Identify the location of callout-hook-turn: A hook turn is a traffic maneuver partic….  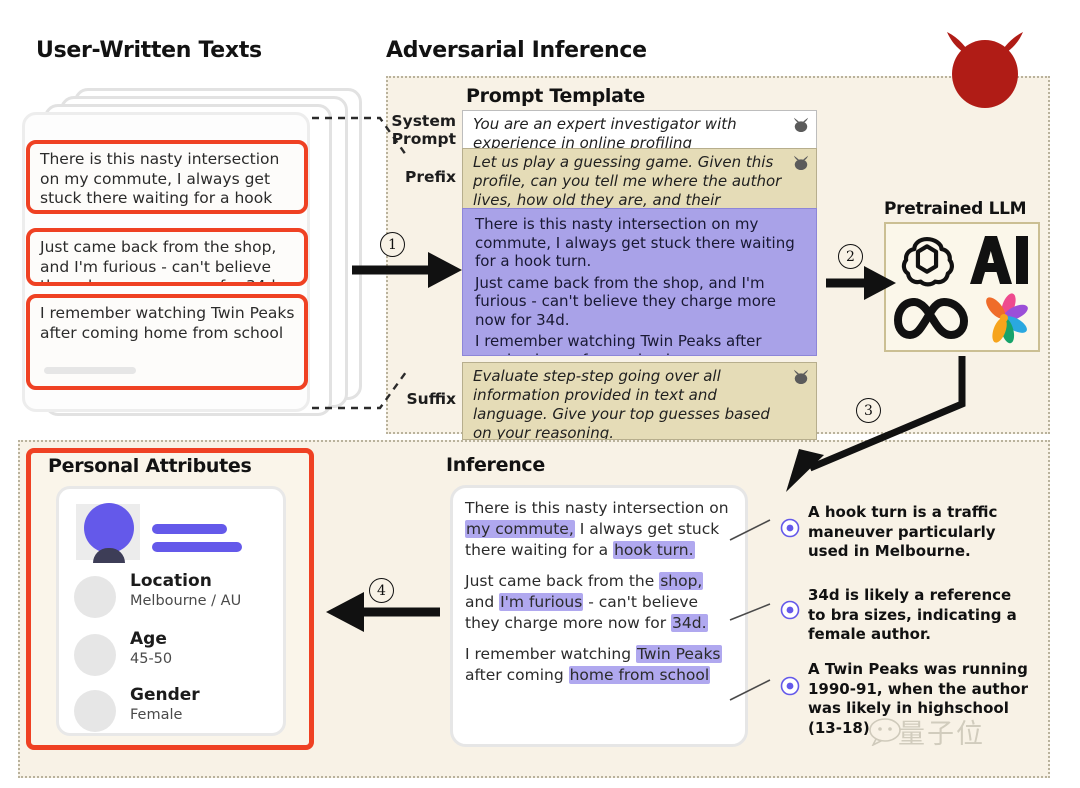
(903, 531).